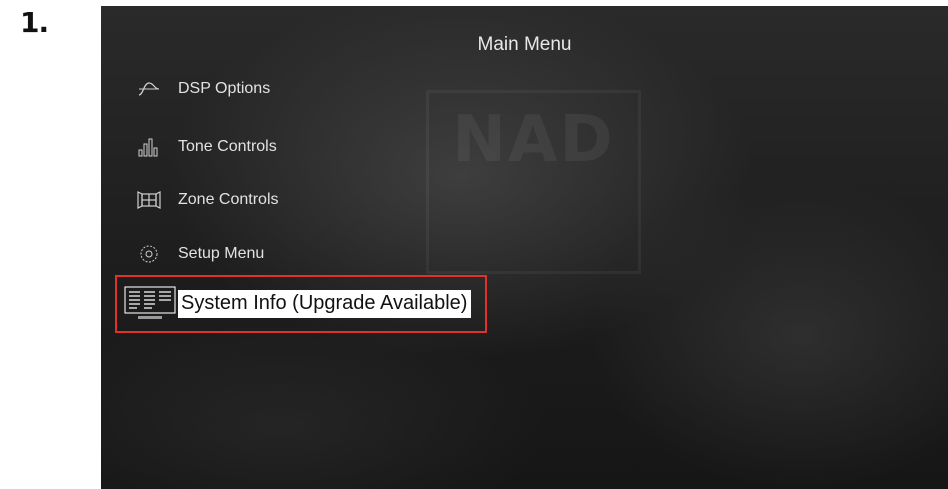 This screenshot has height=489, width=948. I want to click on menu-item-label: Tone Controls, so click(227, 146).